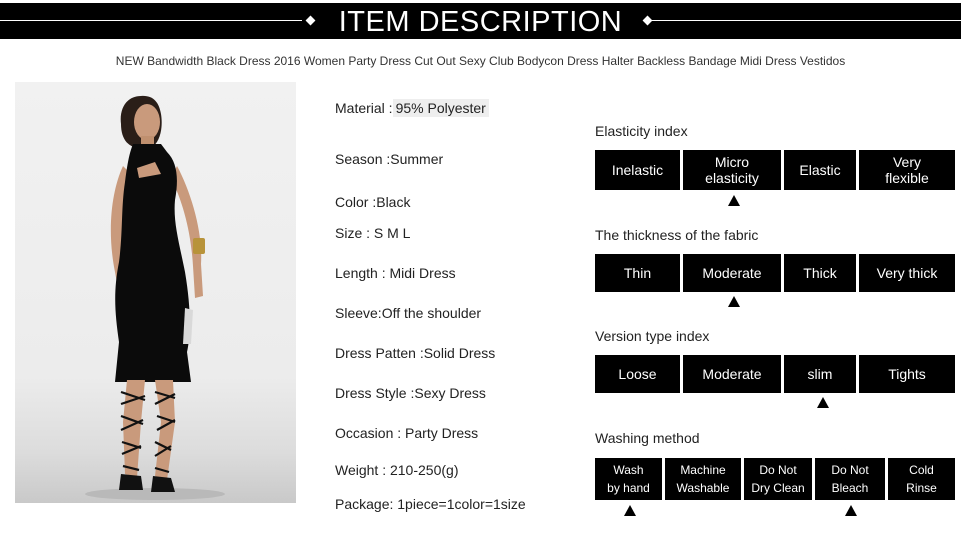 The height and width of the screenshot is (541, 961). Describe the element at coordinates (151, 20) in the screenshot. I see `header-rule-left` at that location.